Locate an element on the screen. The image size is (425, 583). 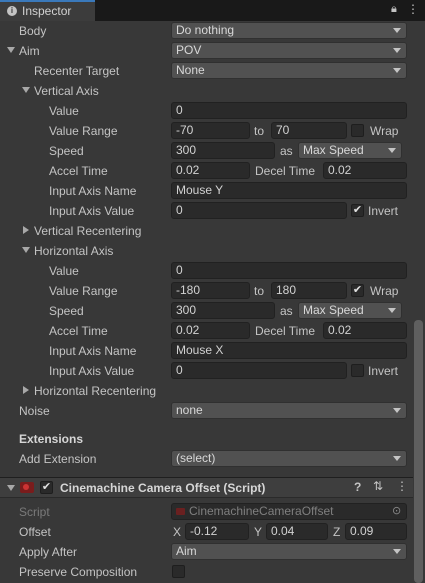
offset-label: Offset is located at coordinates (35, 532).